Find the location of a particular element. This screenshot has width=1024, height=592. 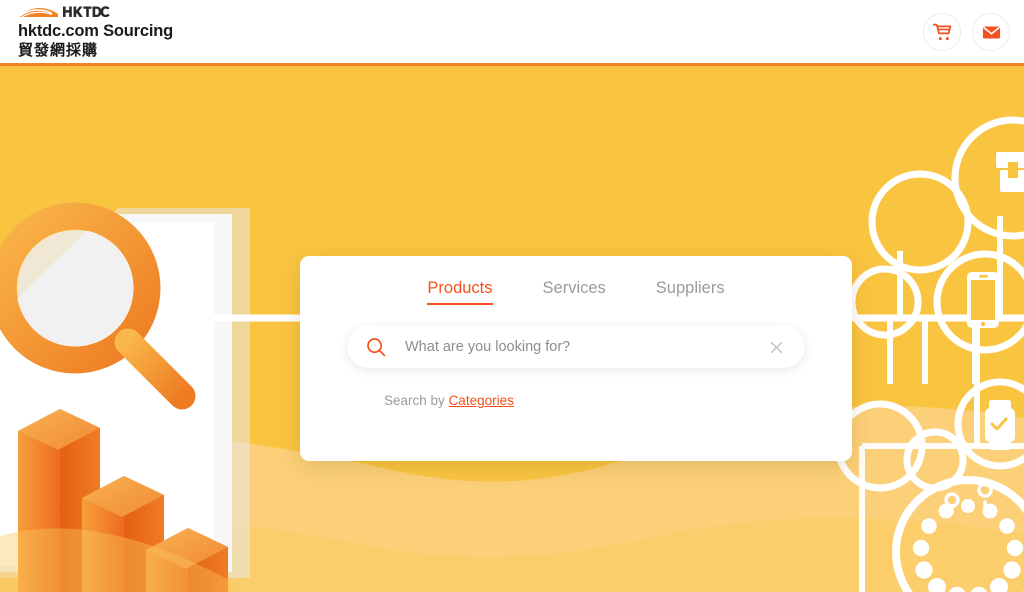

messages-button is located at coordinates (991, 32).